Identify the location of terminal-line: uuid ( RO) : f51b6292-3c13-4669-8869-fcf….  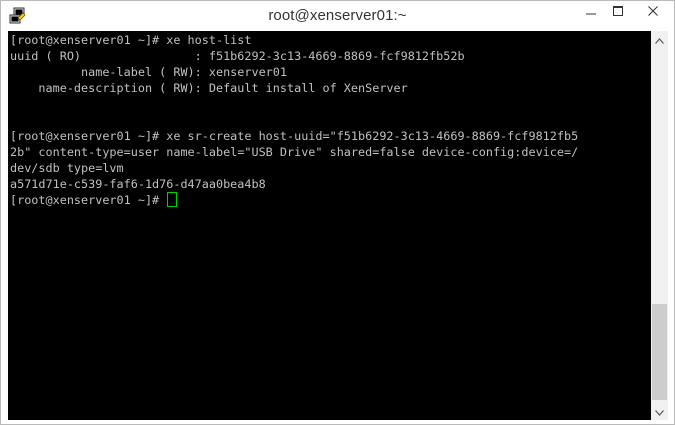
(237, 56).